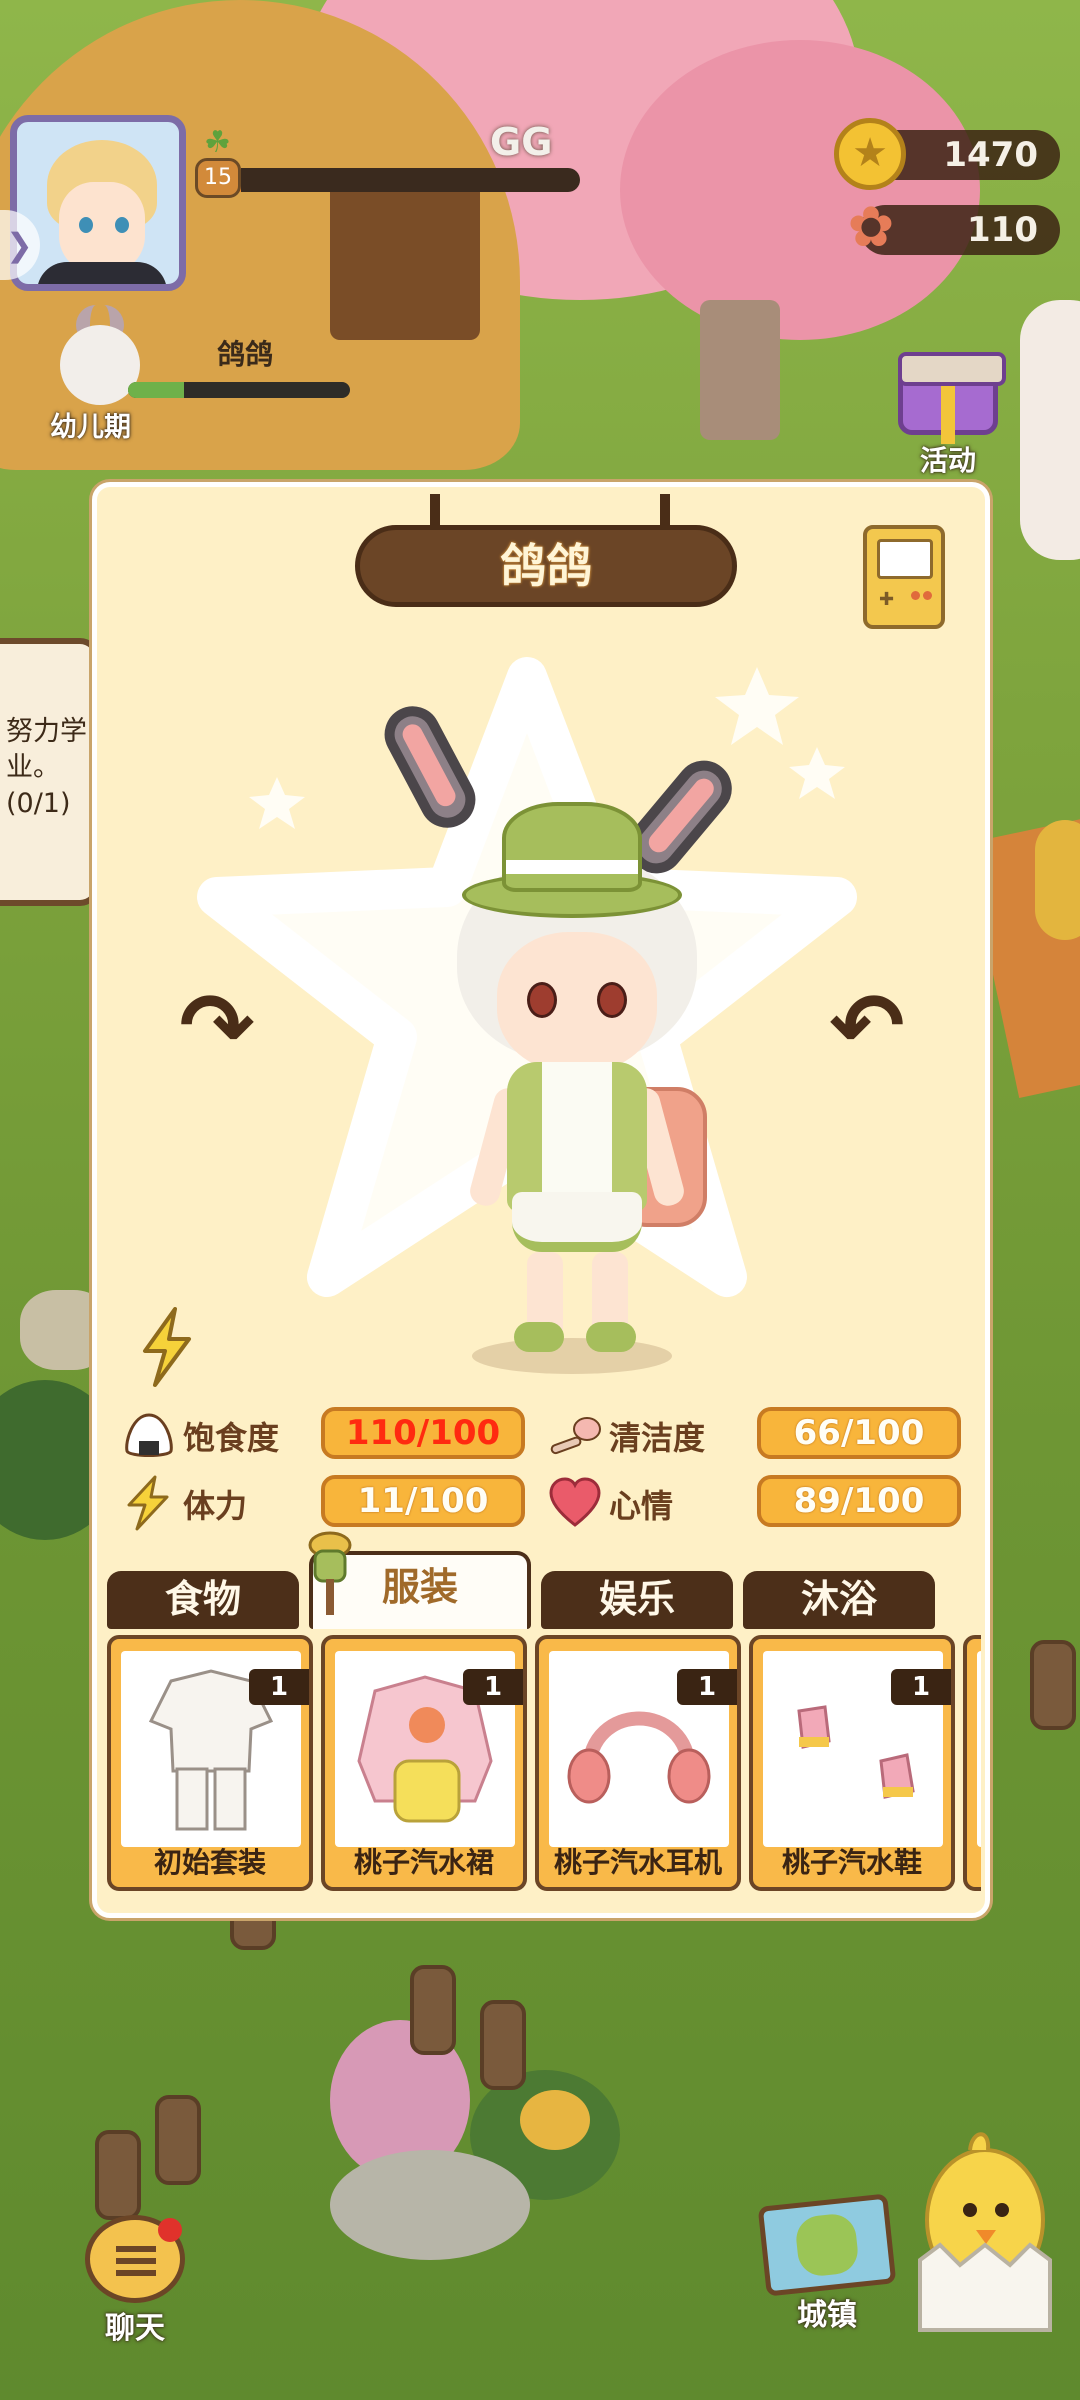  I want to click on item-name: 桃子汽水鞋, so click(851, 1862).